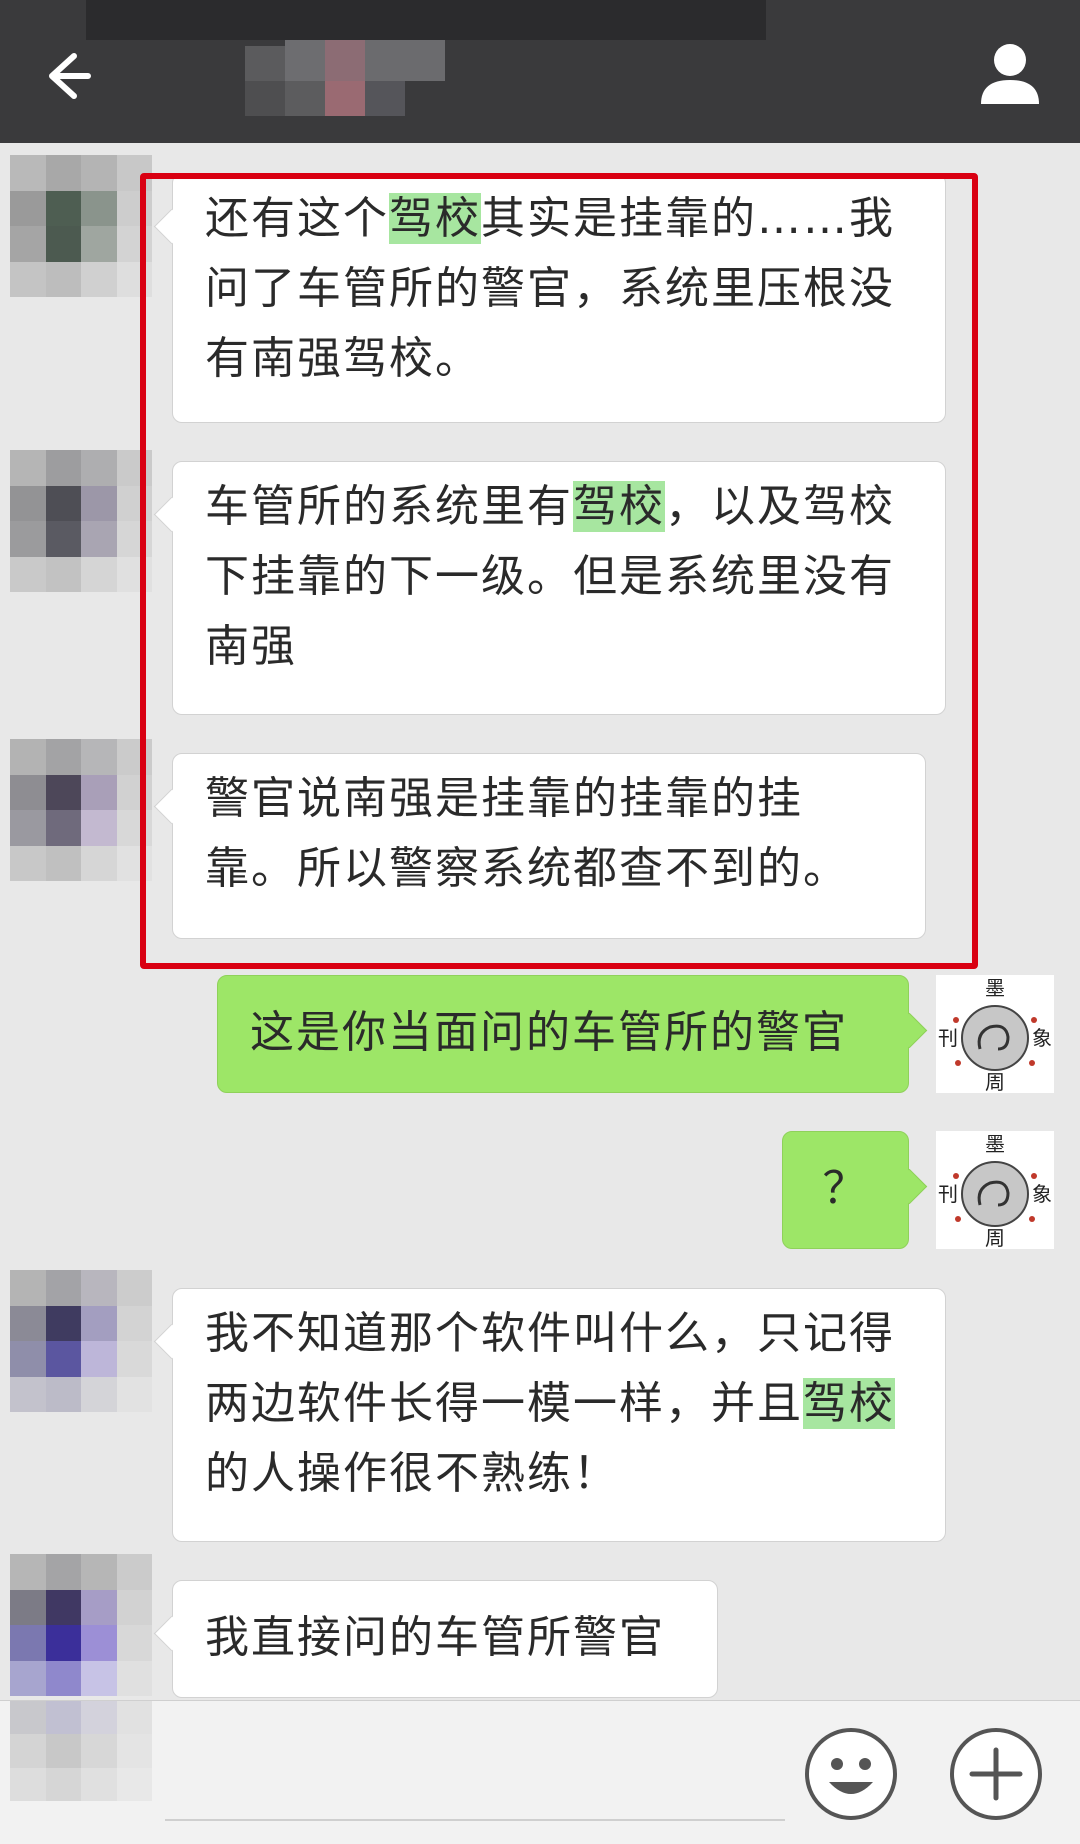 The image size is (1080, 1844). I want to click on message-text: 我直接问的车管所警官, so click(435, 1637).